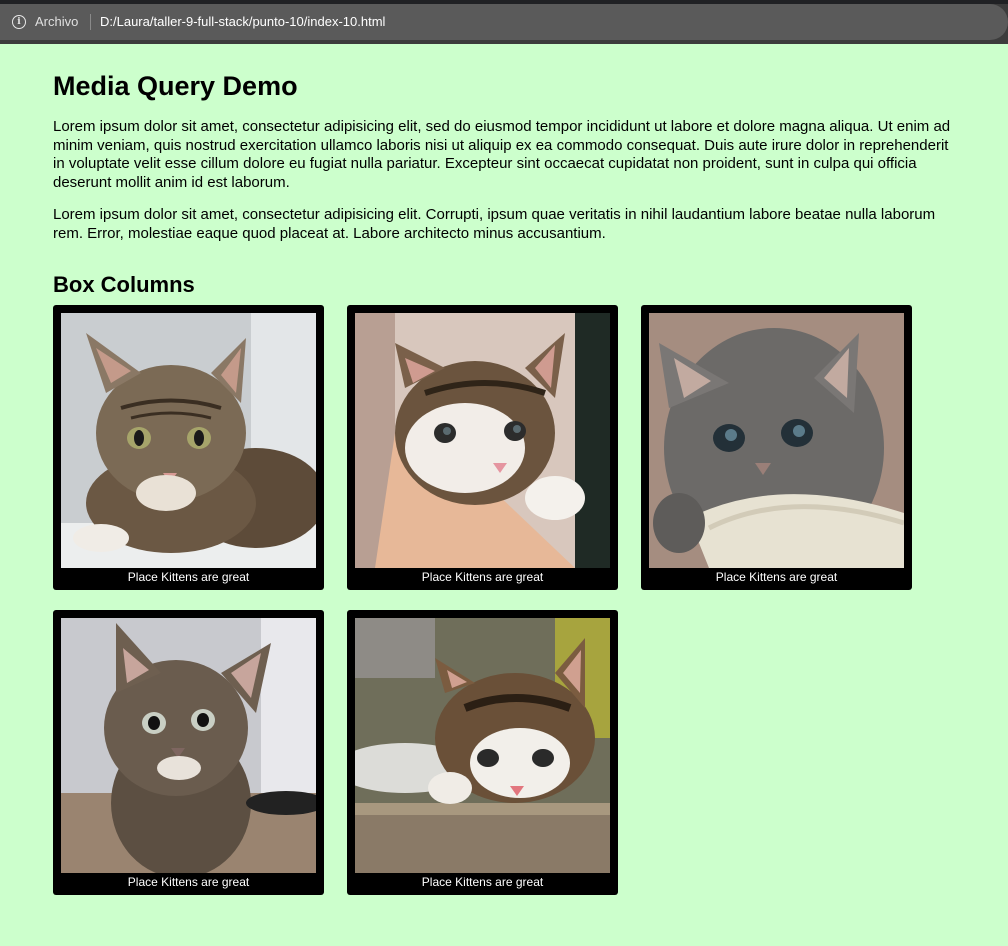 This screenshot has height=946, width=1008. What do you see at coordinates (124, 284) in the screenshot?
I see `section-title: Box Columns` at bounding box center [124, 284].